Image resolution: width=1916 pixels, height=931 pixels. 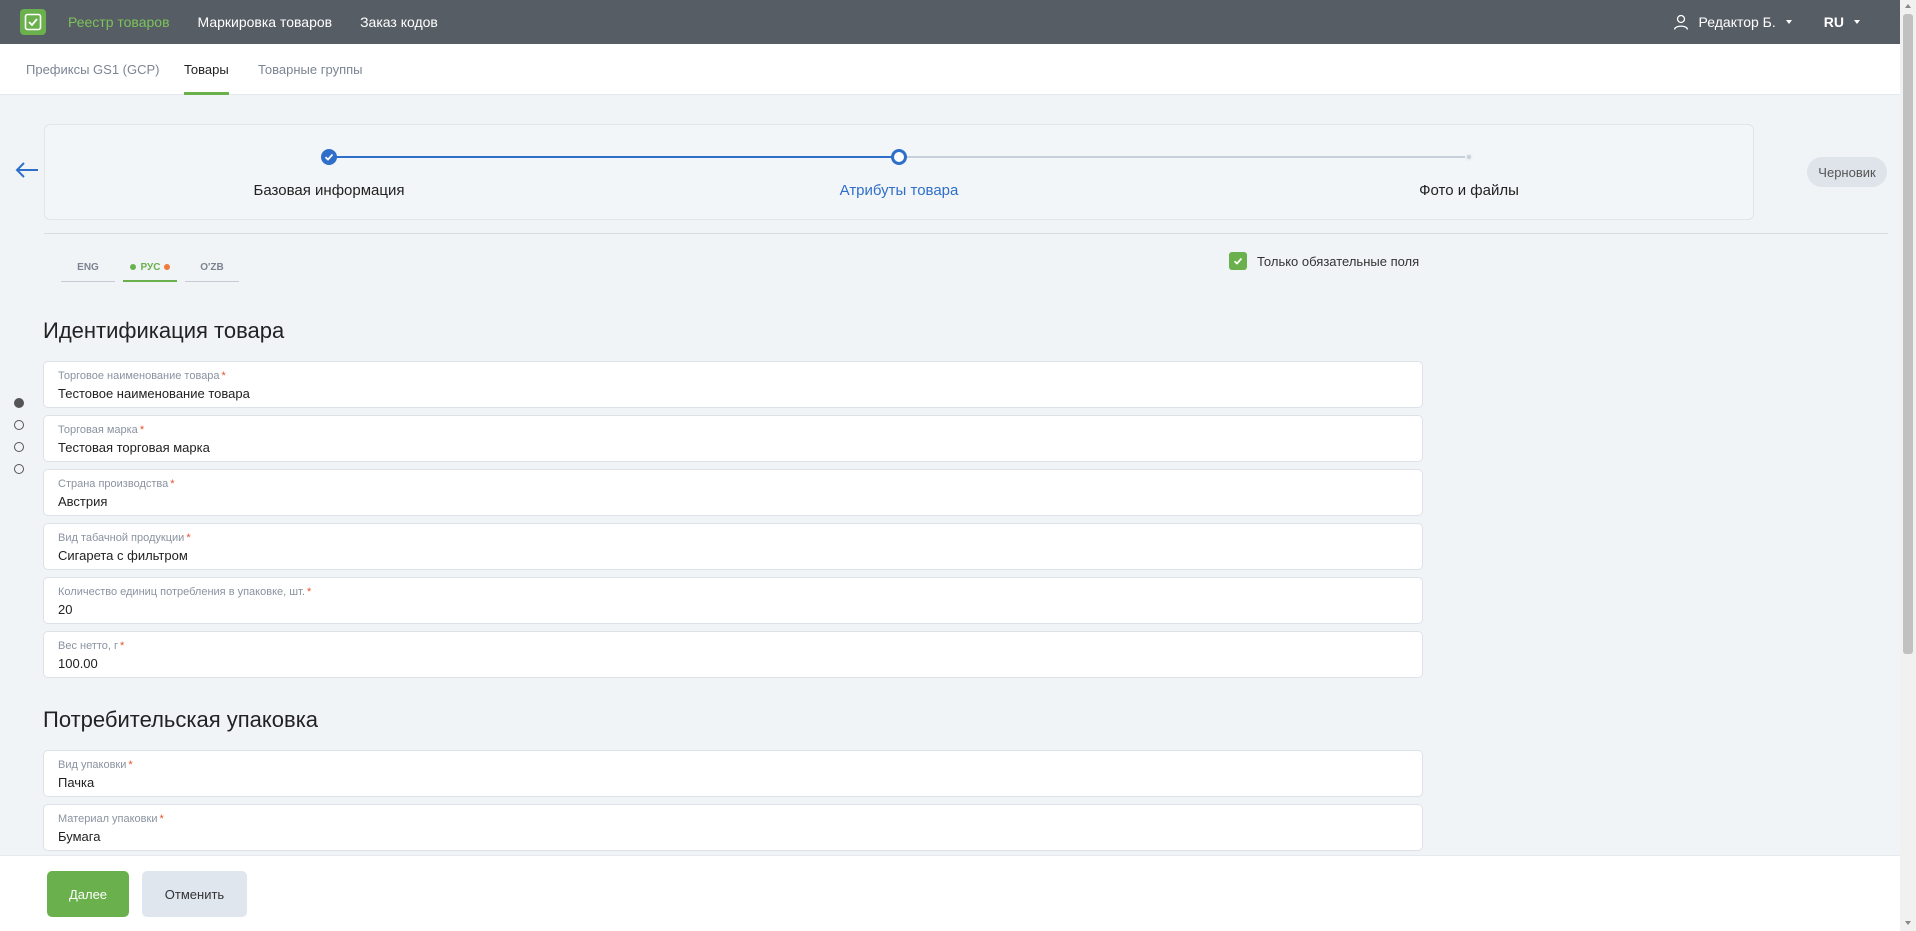 I want to click on section-title-identification: Идентификация товара, so click(x=164, y=330).